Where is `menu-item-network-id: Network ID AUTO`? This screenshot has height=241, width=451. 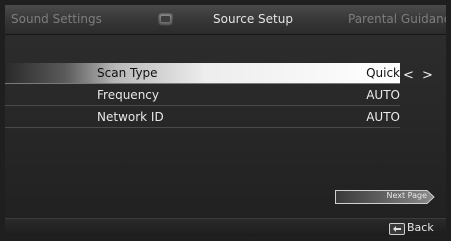 menu-item-network-id: Network ID AUTO is located at coordinates (202, 117).